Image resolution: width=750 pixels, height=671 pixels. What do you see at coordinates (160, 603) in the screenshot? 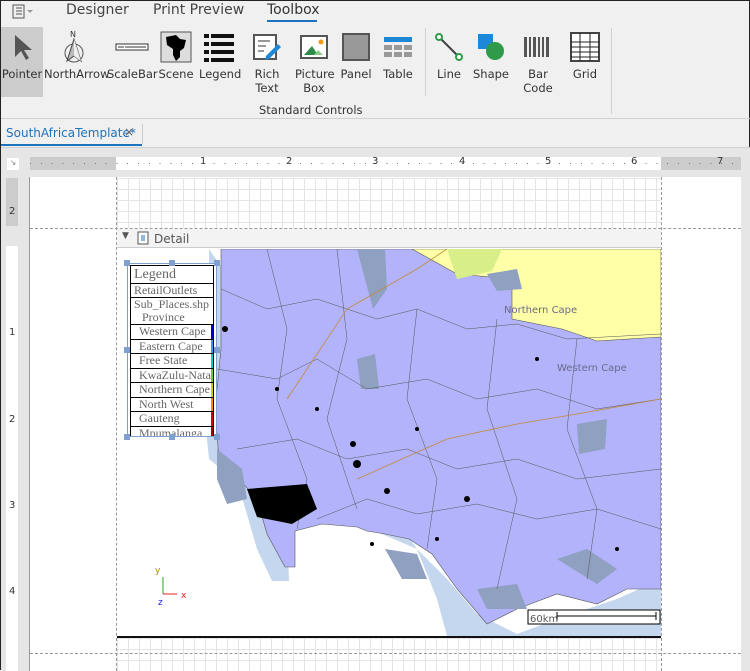
I see `svg-text: z` at bounding box center [160, 603].